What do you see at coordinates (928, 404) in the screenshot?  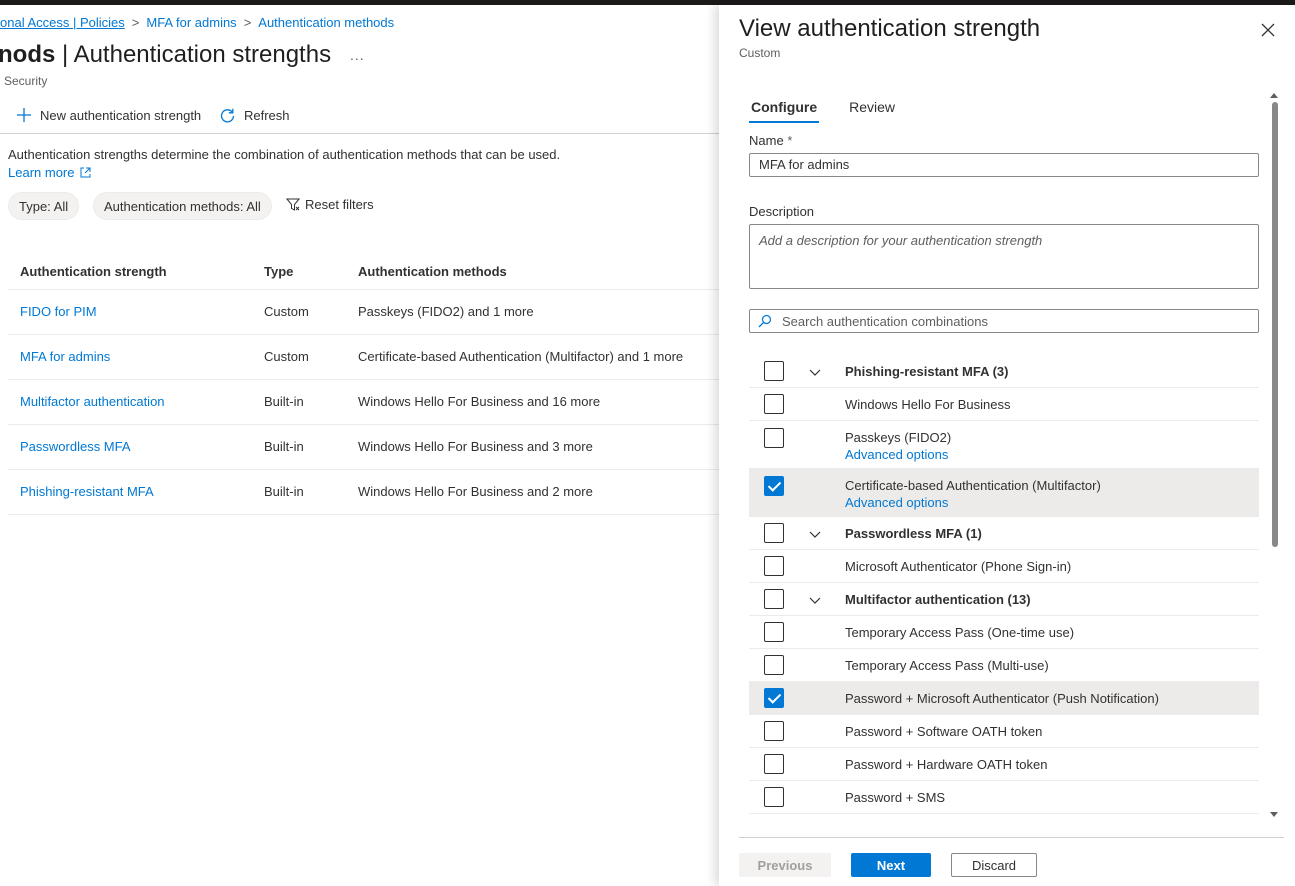 I see `combination-label: Windows Hello For Business` at bounding box center [928, 404].